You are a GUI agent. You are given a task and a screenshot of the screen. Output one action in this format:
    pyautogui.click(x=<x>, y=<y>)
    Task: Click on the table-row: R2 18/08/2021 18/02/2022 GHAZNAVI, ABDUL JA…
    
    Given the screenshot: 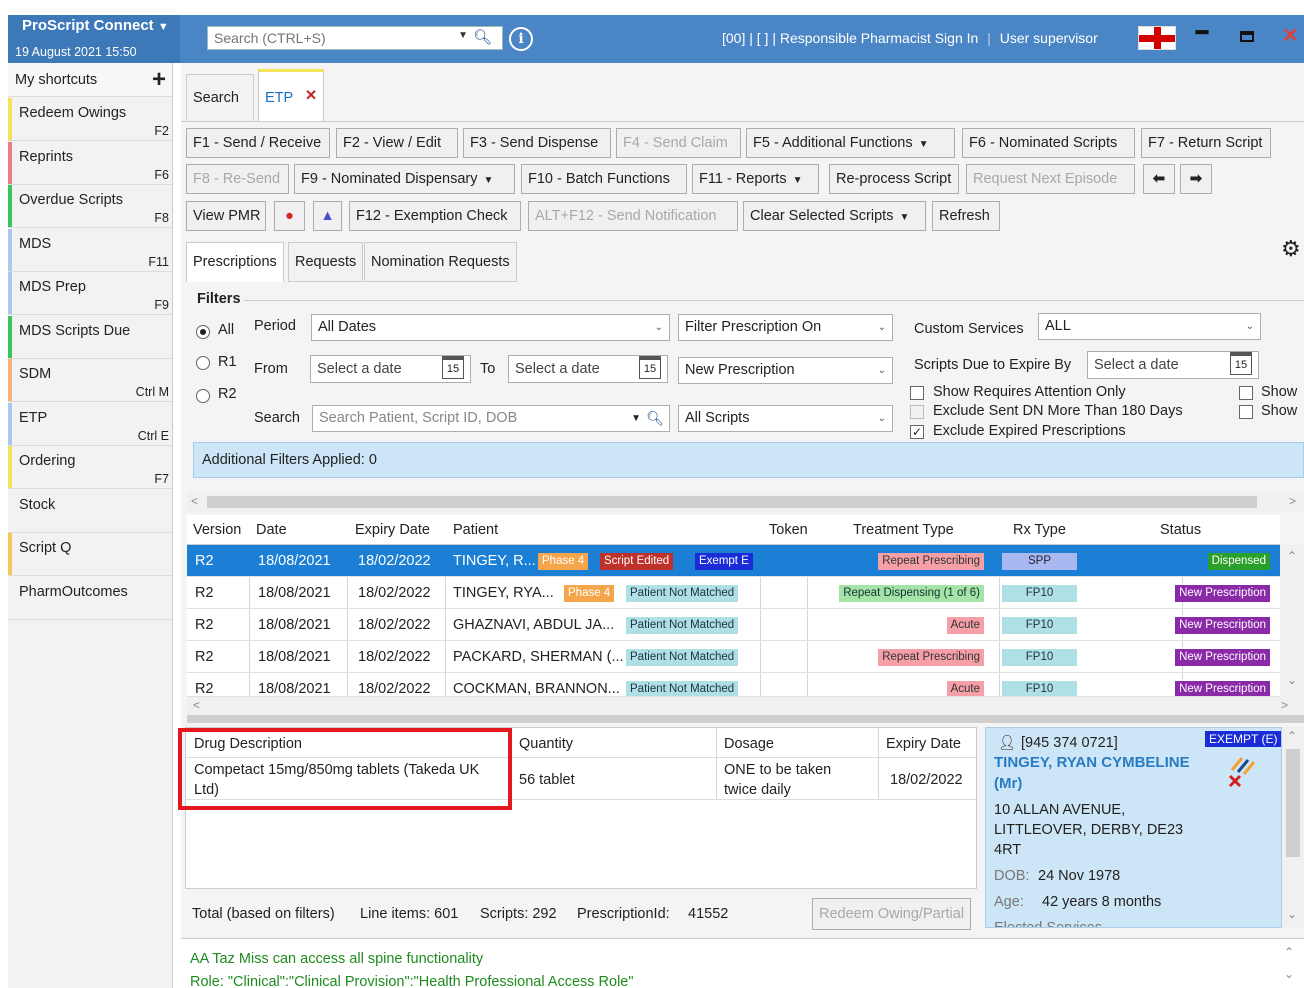 What is the action you would take?
    pyautogui.click(x=733, y=625)
    